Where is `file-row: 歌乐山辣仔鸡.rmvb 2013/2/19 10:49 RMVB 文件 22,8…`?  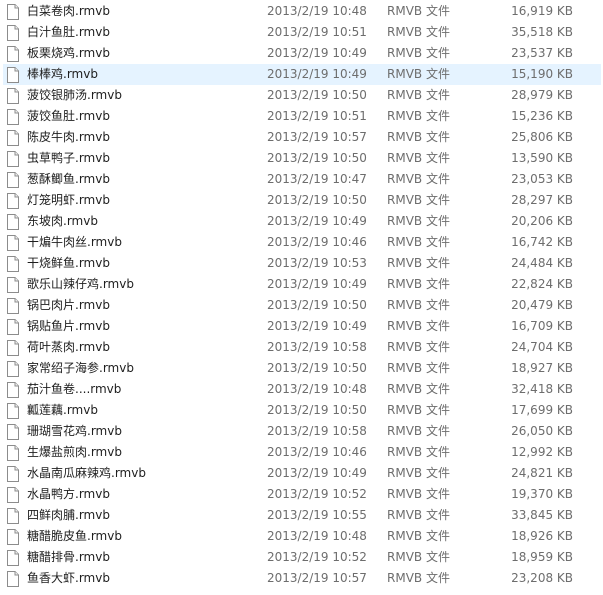
file-row: 歌乐山辣仔鸡.rmvb 2013/2/19 10:49 RMVB 文件 22,8… is located at coordinates (301, 284).